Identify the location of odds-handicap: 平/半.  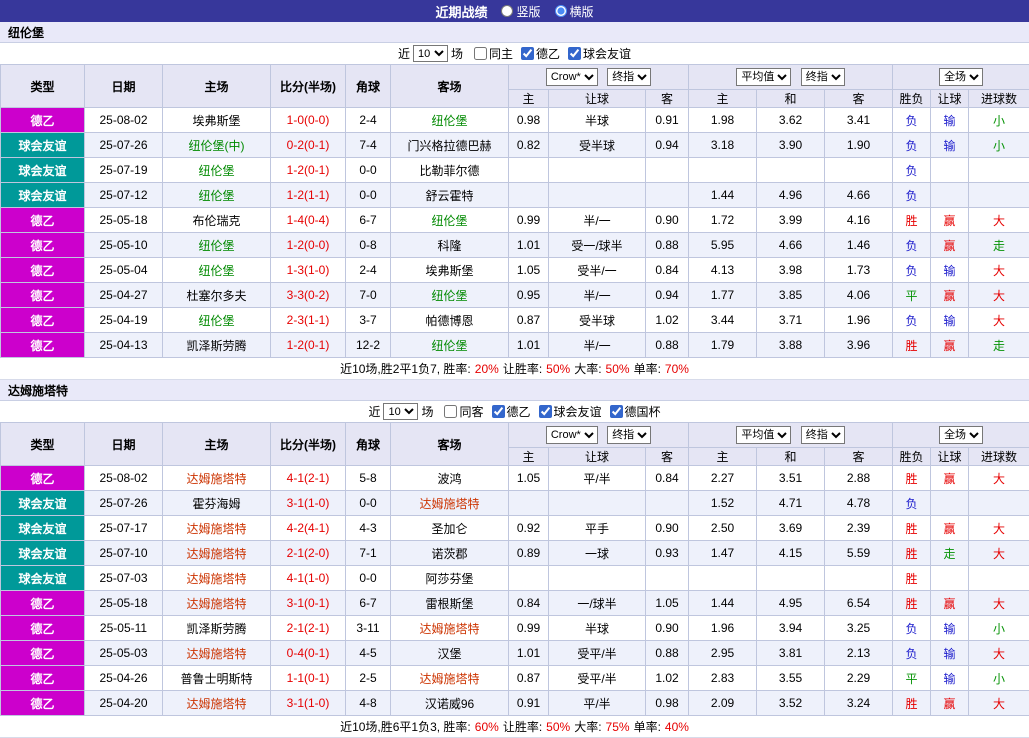
(597, 703).